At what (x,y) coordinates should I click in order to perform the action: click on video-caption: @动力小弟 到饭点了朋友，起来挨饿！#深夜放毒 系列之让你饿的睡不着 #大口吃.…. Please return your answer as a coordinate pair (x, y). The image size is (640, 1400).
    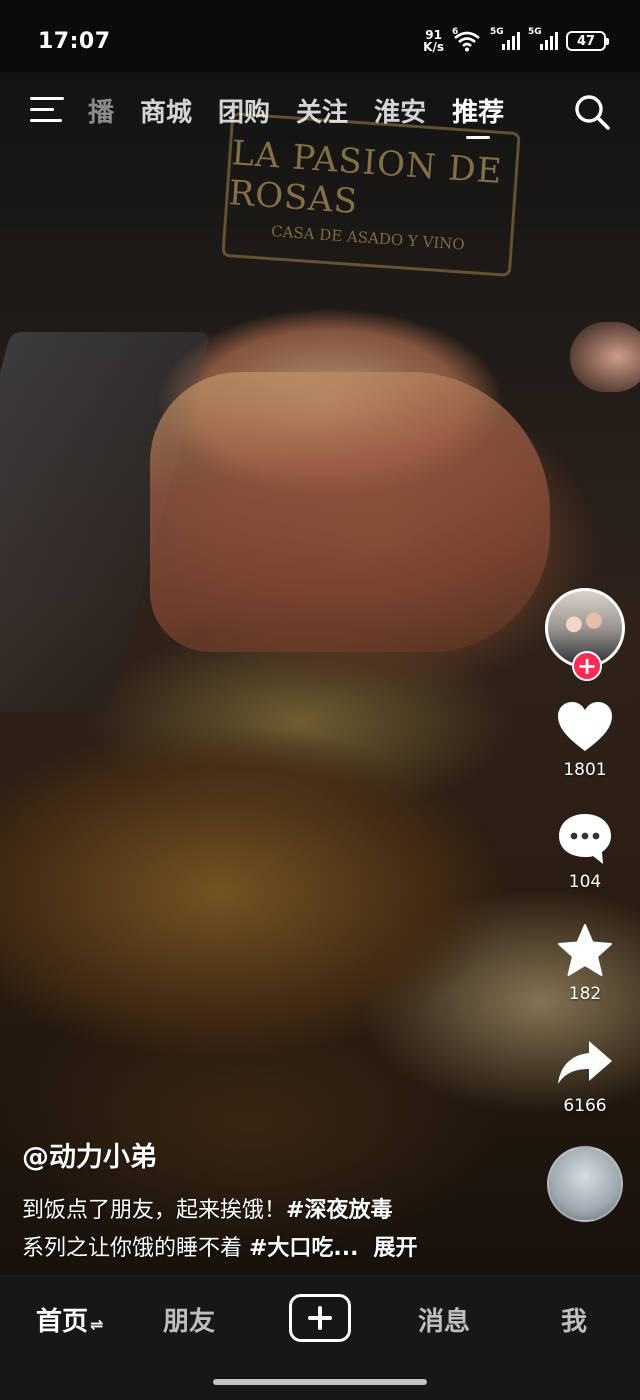
    Looking at the image, I should click on (262, 1201).